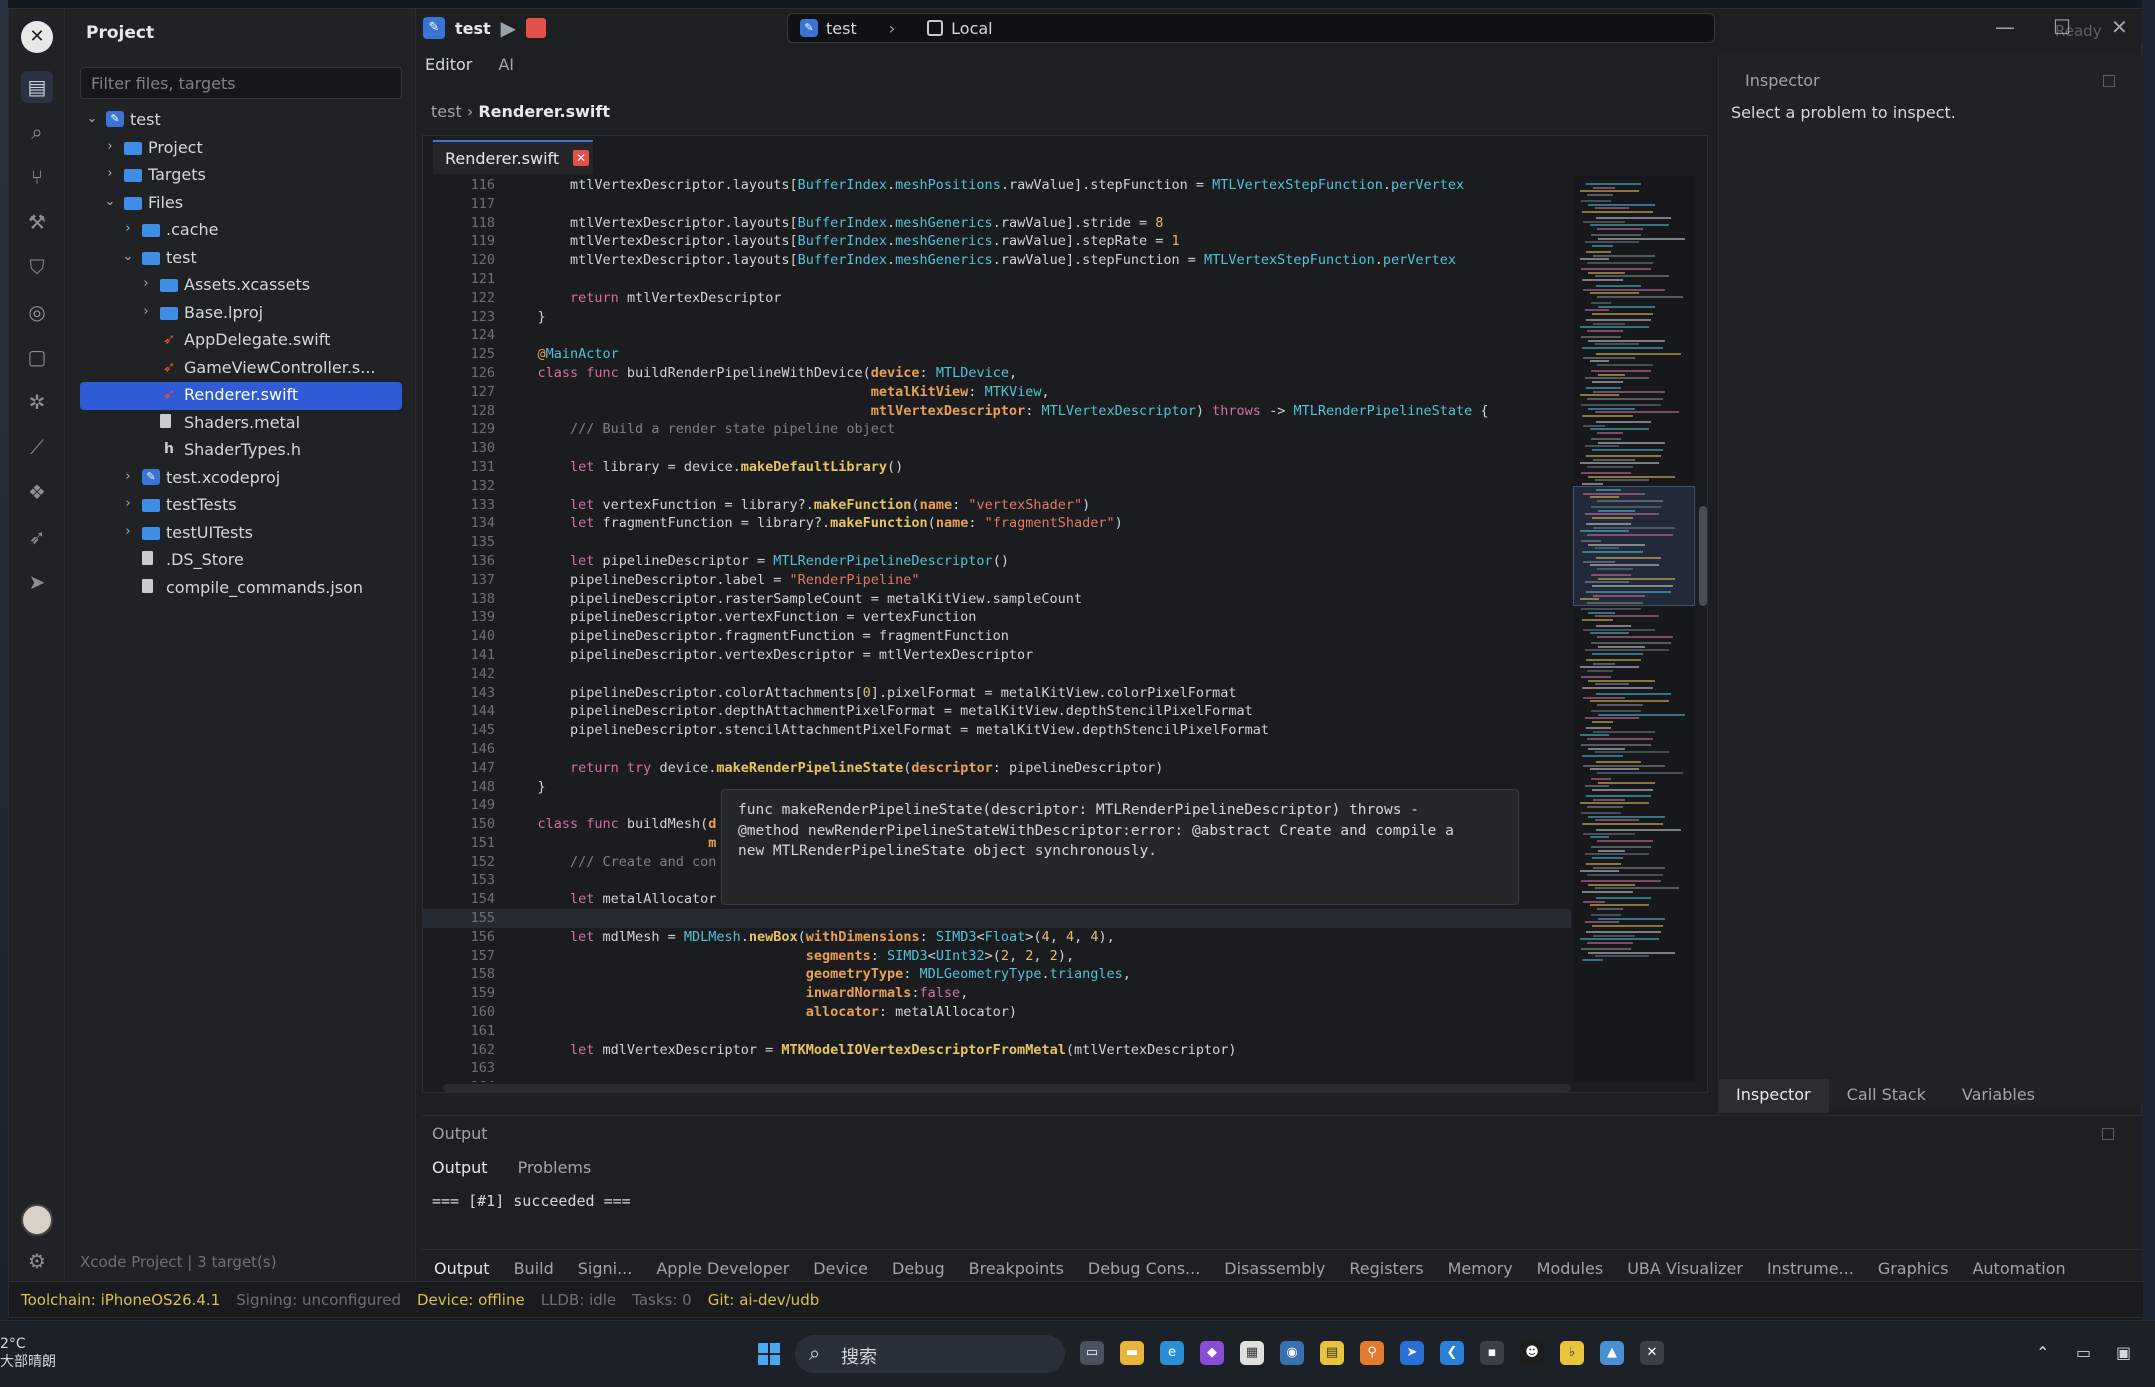 The width and height of the screenshot is (2155, 1387). Describe the element at coordinates (241, 589) in the screenshot. I see `tree-item: compile_commands.json` at that location.